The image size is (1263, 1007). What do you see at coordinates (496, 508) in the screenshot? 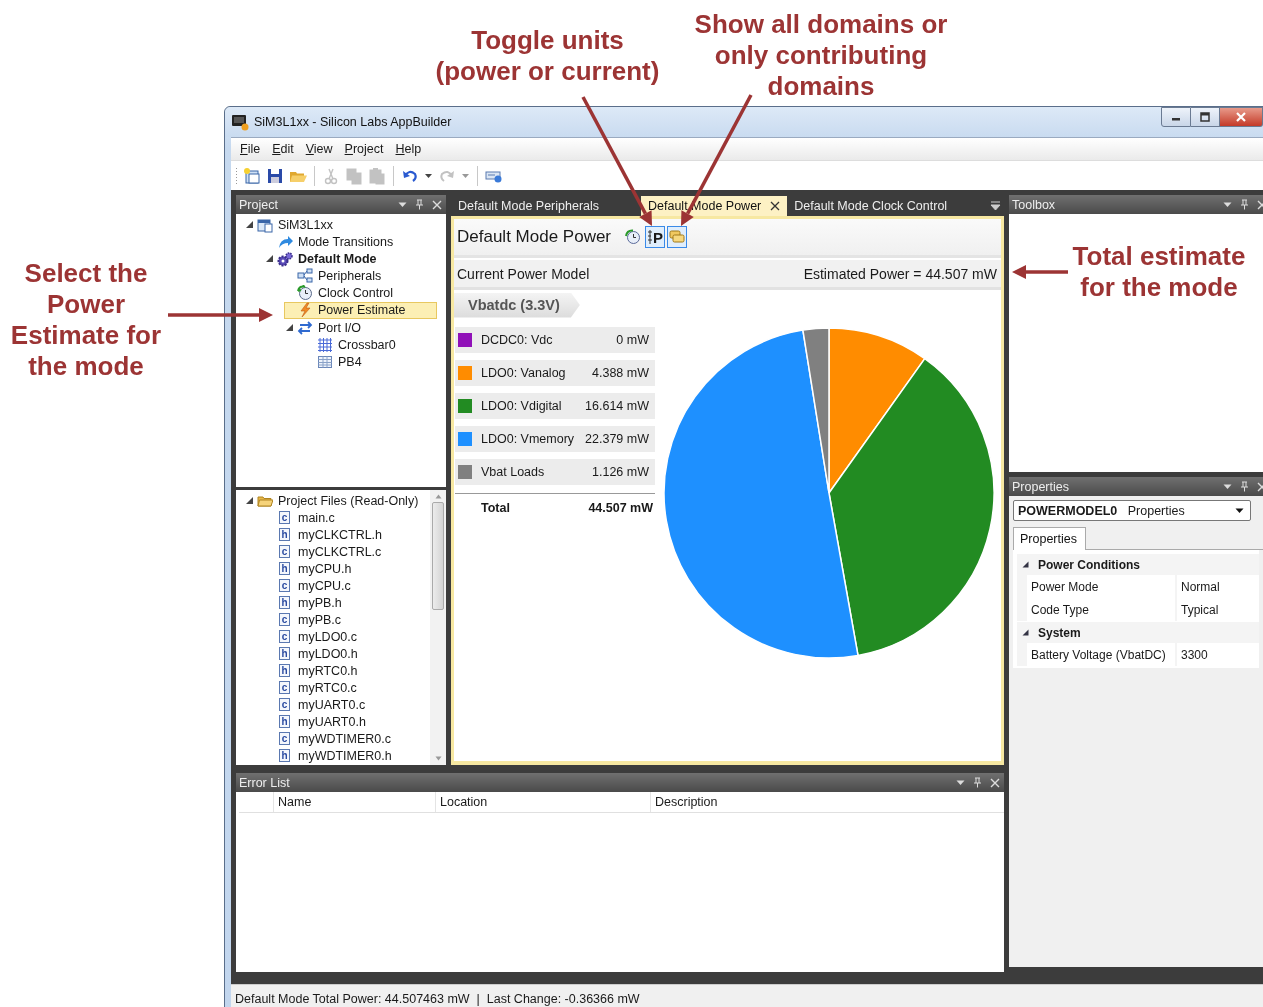
I see `total-label: Total` at bounding box center [496, 508].